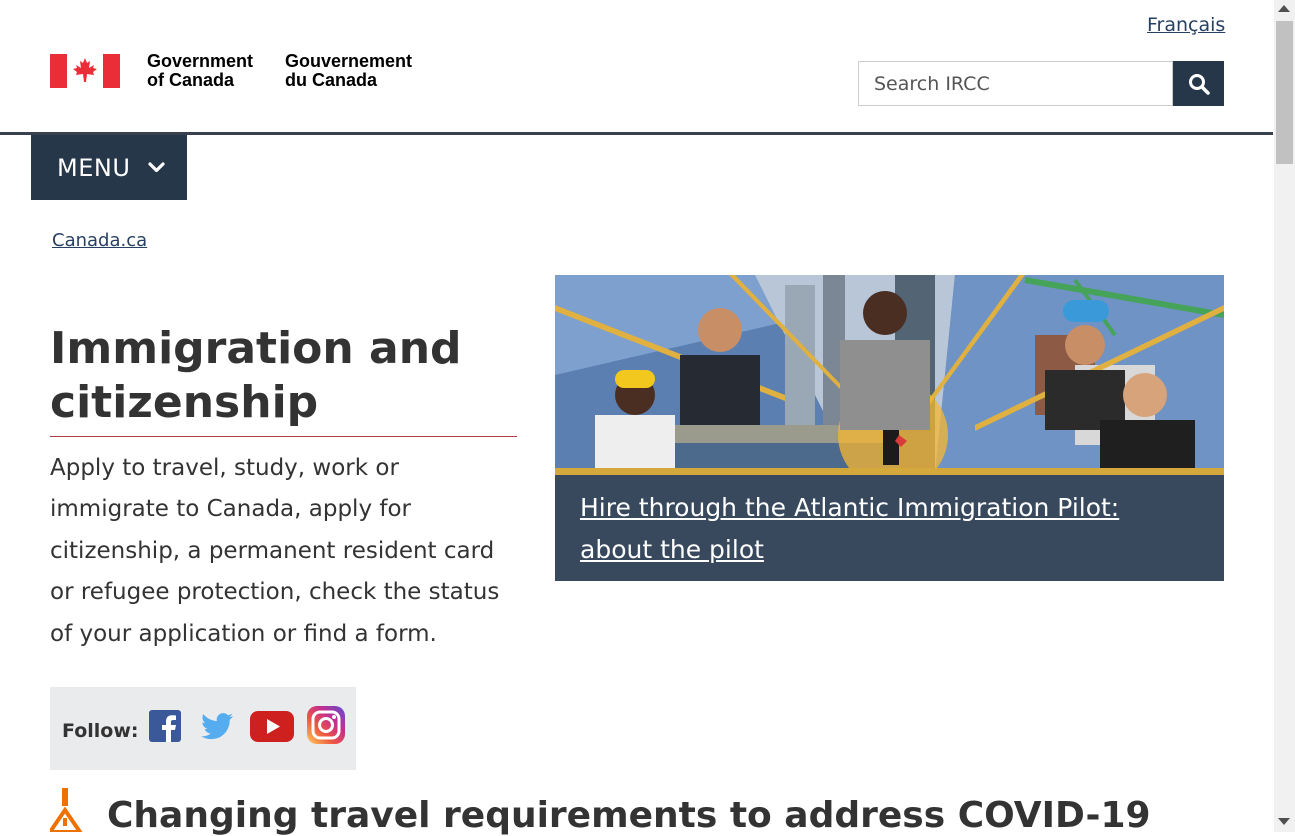 This screenshot has height=836, width=1295. What do you see at coordinates (1284, 92) in the screenshot?
I see `scrollbar-thumb` at bounding box center [1284, 92].